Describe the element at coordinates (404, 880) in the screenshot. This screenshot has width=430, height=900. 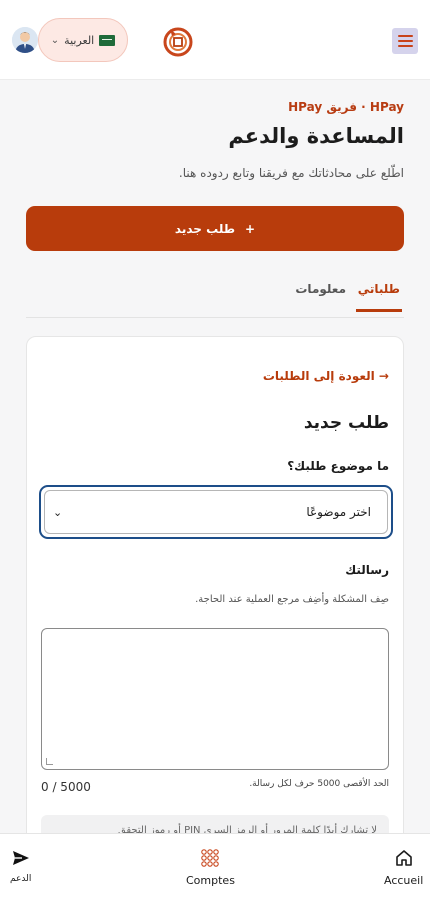
I see `nav-home-label: Accueil` at that location.